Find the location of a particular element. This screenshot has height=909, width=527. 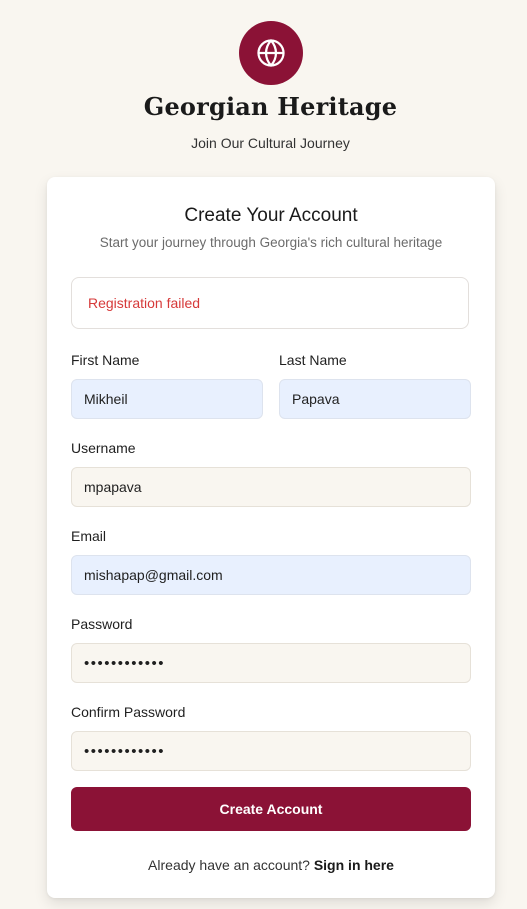

last-name-input is located at coordinates (375, 399).